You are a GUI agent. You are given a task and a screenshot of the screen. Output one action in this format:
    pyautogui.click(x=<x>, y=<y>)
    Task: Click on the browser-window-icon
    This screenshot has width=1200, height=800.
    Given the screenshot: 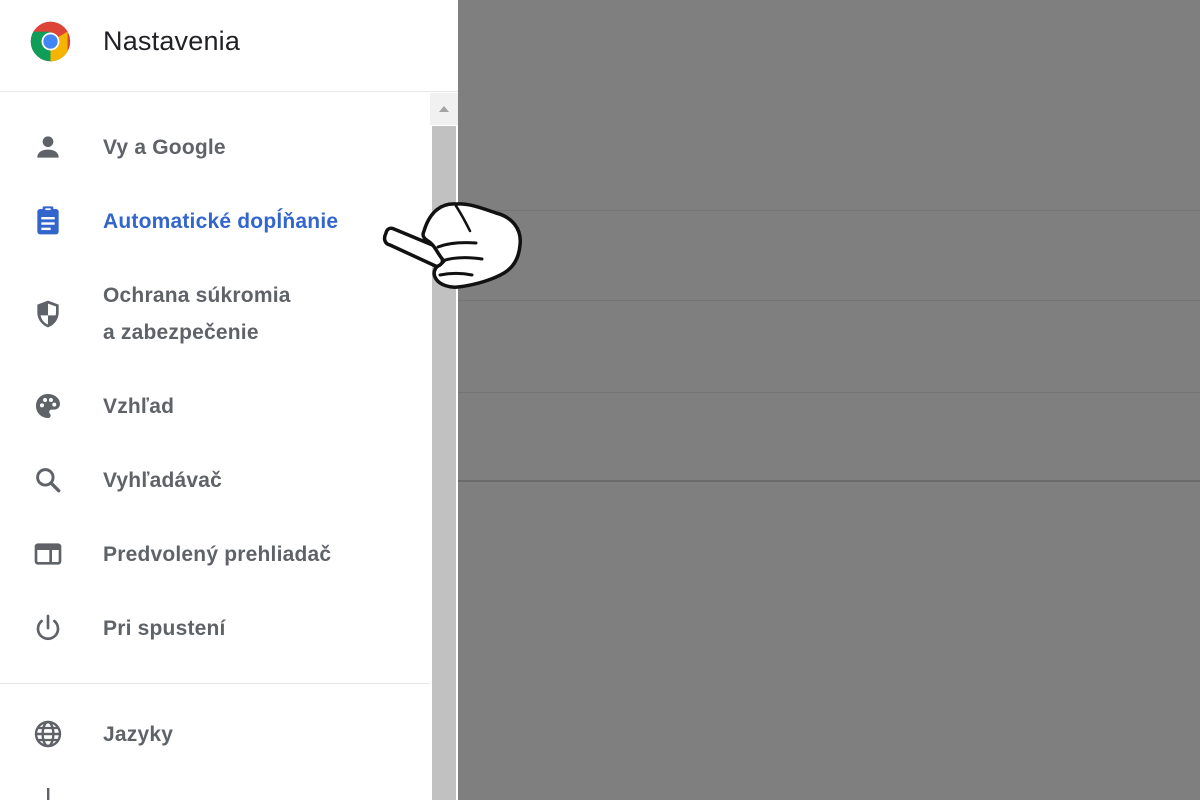 What is the action you would take?
    pyautogui.click(x=48, y=554)
    